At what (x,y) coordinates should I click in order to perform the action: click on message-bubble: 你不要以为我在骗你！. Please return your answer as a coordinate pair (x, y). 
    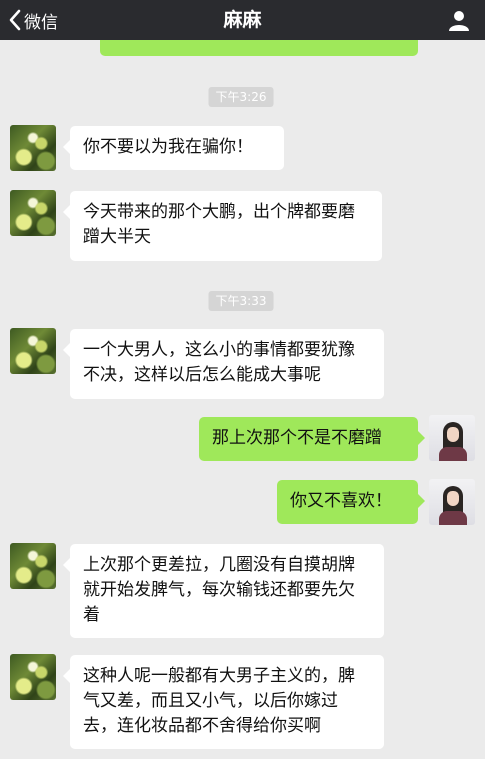
    Looking at the image, I should click on (173, 148).